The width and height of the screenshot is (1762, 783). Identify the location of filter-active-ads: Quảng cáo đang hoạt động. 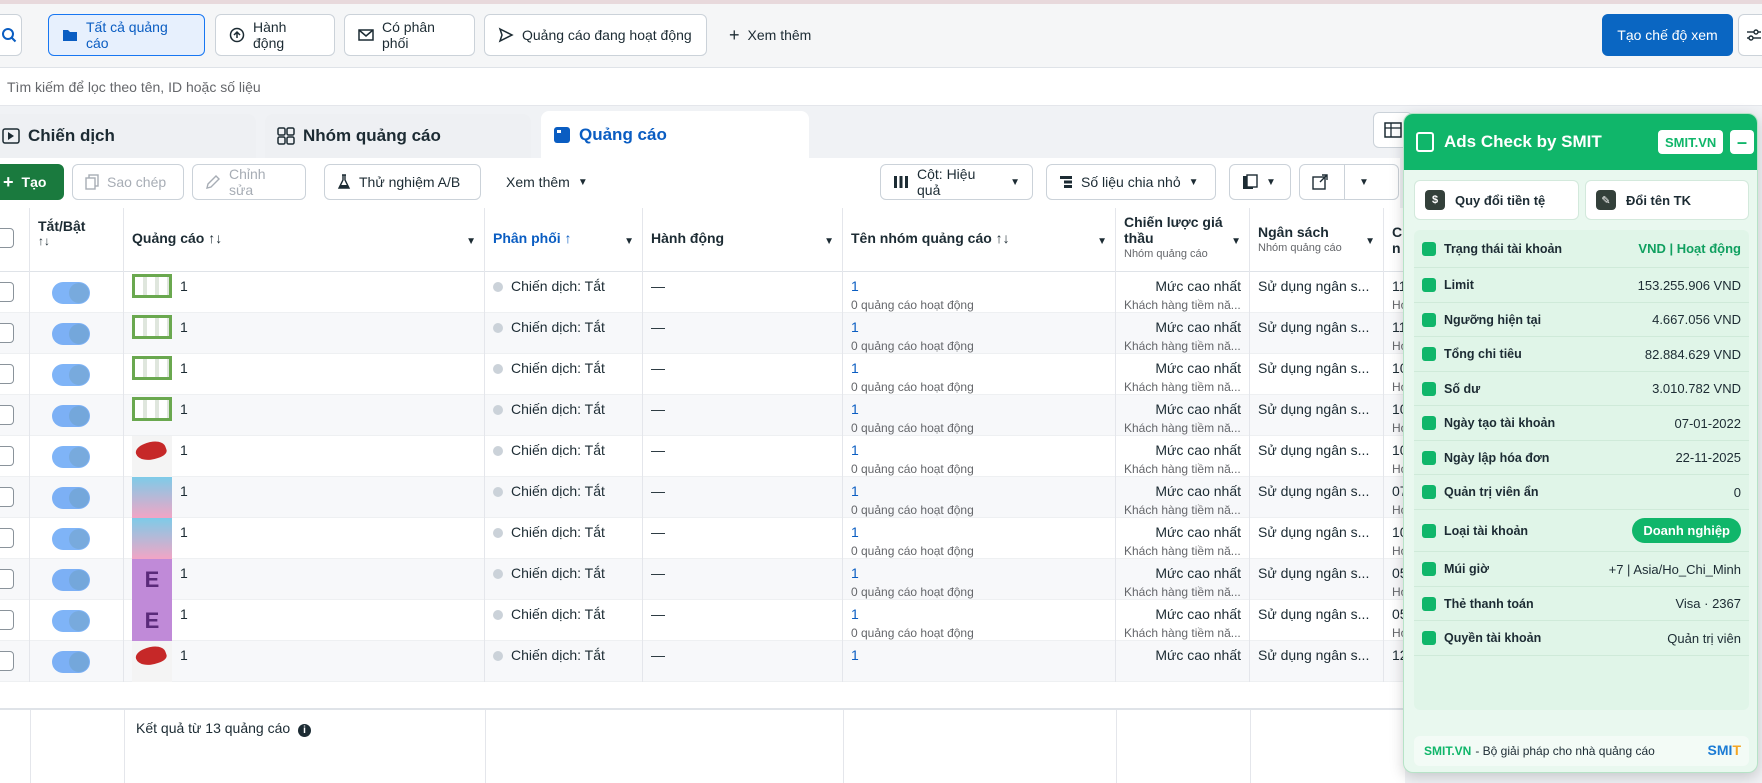
(595, 35).